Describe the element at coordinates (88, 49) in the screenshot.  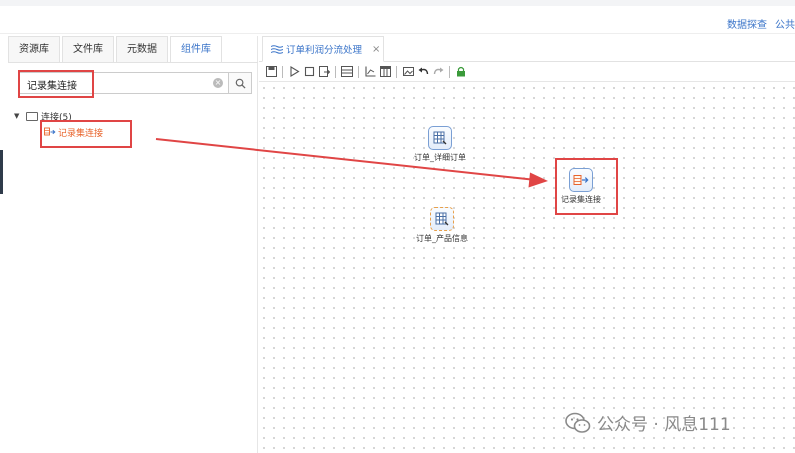
I see `tab-file-library: 文件库` at that location.